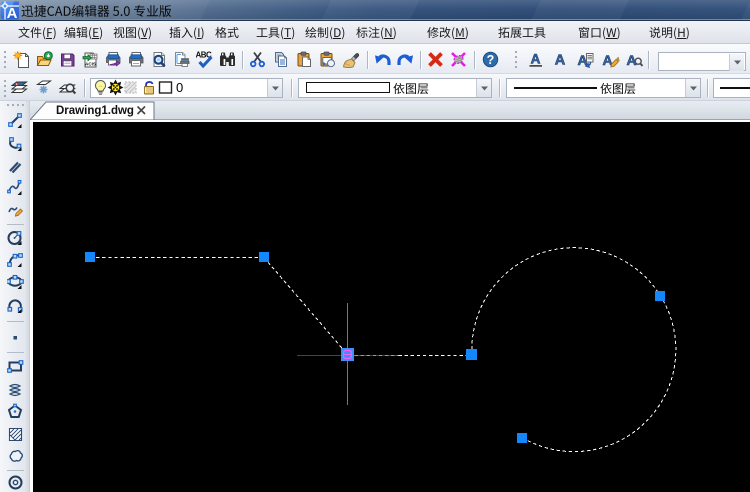 This screenshot has width=750, height=492. I want to click on svg-text: ACIS, so click(90, 64).